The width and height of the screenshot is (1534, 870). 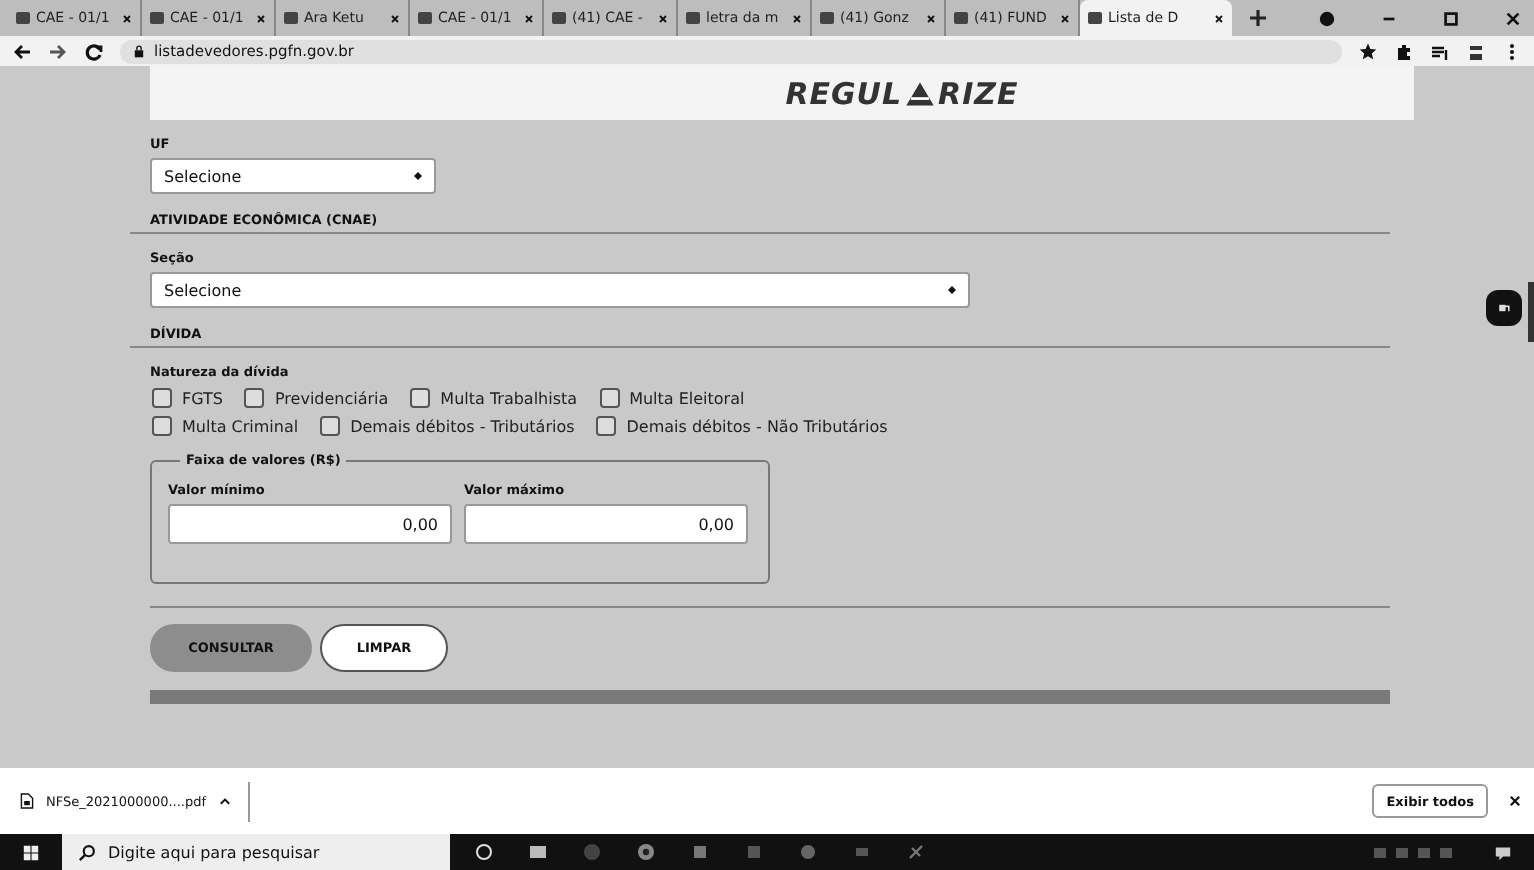 What do you see at coordinates (187, 398) in the screenshot?
I see `checkbox-option: FGTS` at bounding box center [187, 398].